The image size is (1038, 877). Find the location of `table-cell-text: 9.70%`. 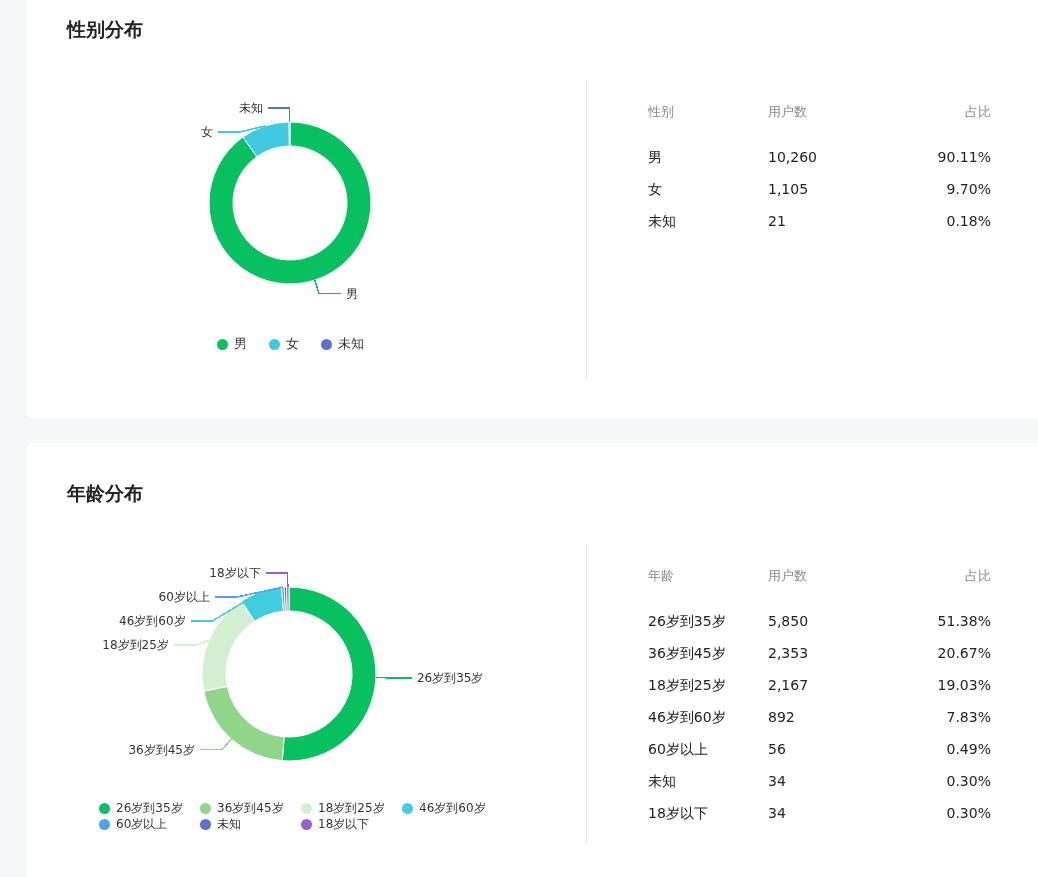

table-cell-text: 9.70% is located at coordinates (968, 189).